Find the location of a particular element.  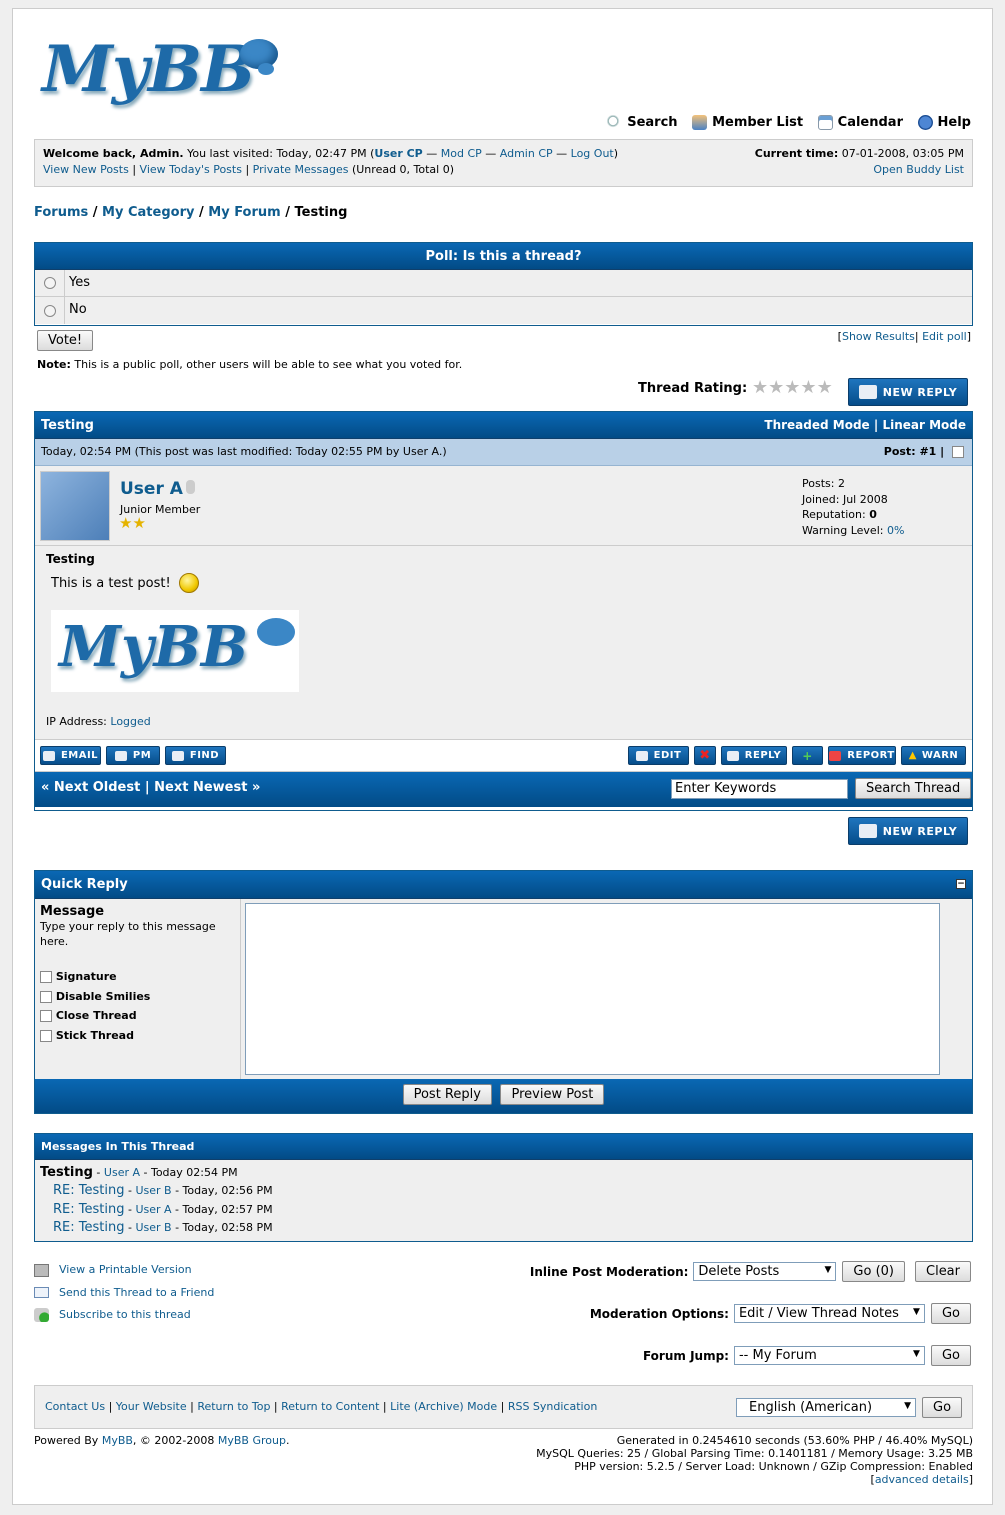

inline-moderation-go-button: Go (0) is located at coordinates (873, 1271).